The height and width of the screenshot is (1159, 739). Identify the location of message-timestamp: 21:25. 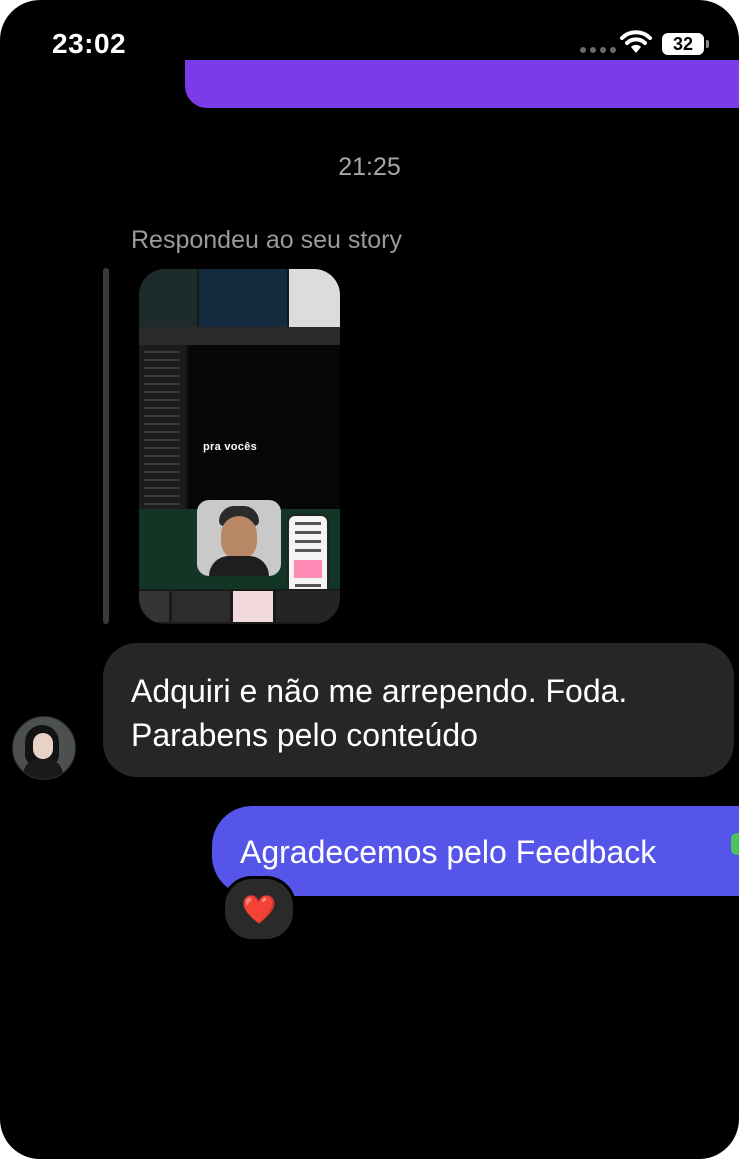
(369, 167).